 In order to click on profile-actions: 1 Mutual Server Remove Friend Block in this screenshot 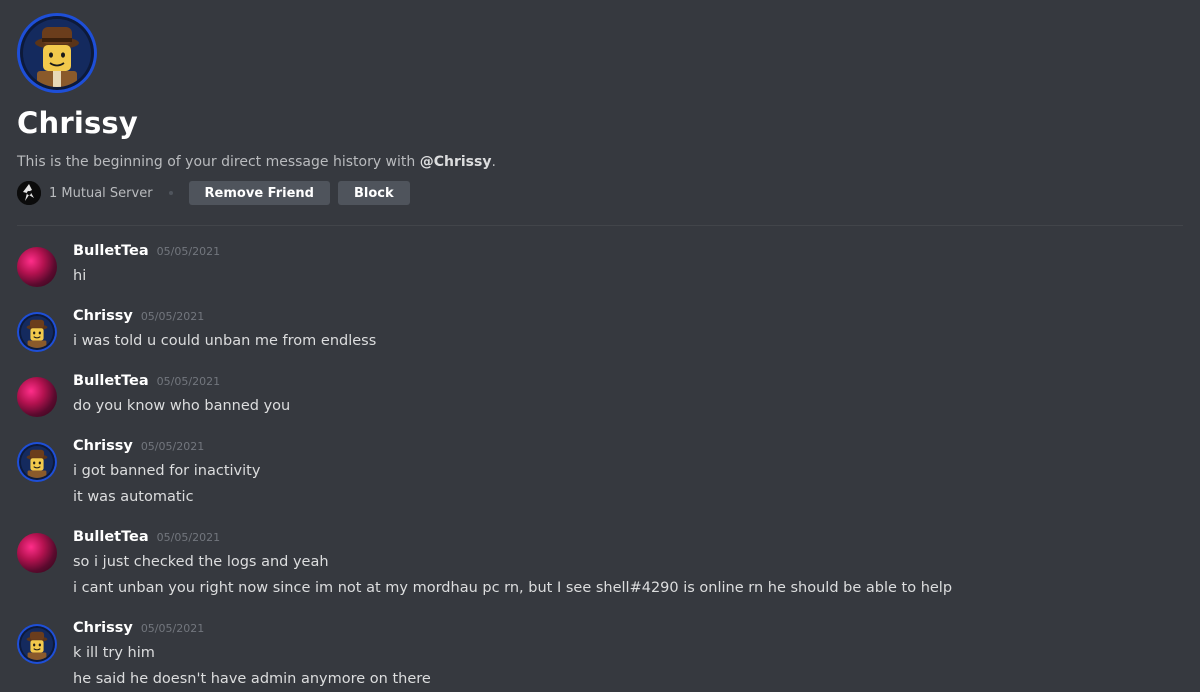, I will do `click(600, 193)`.